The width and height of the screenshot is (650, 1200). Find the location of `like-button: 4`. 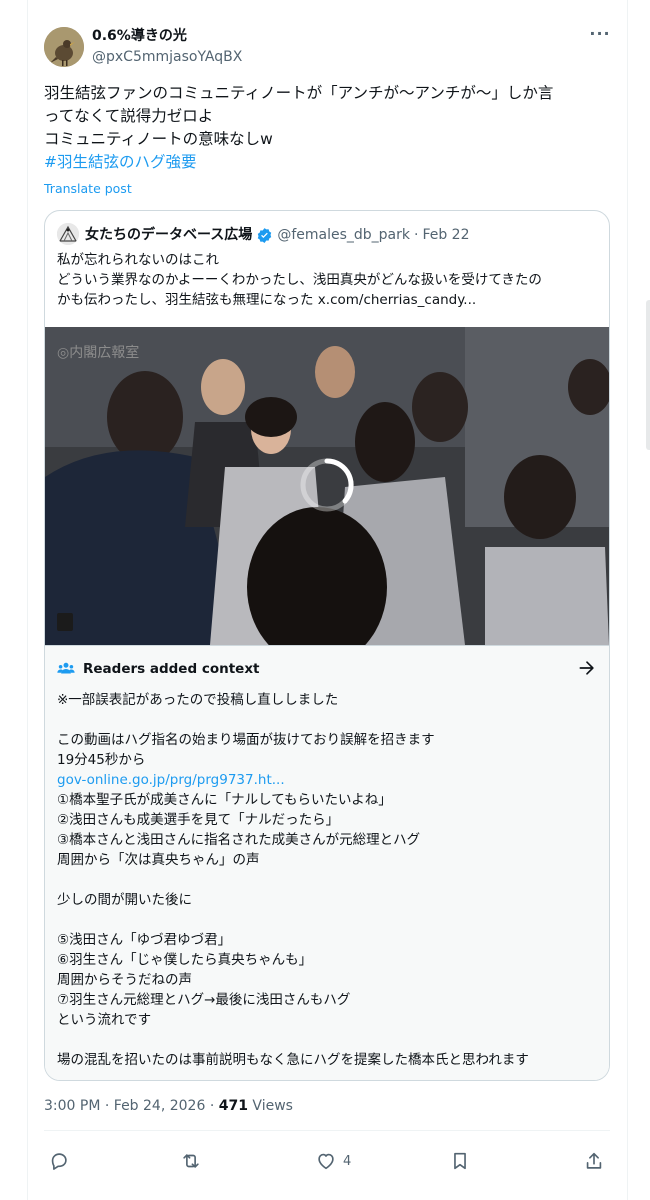

like-button: 4 is located at coordinates (333, 1161).